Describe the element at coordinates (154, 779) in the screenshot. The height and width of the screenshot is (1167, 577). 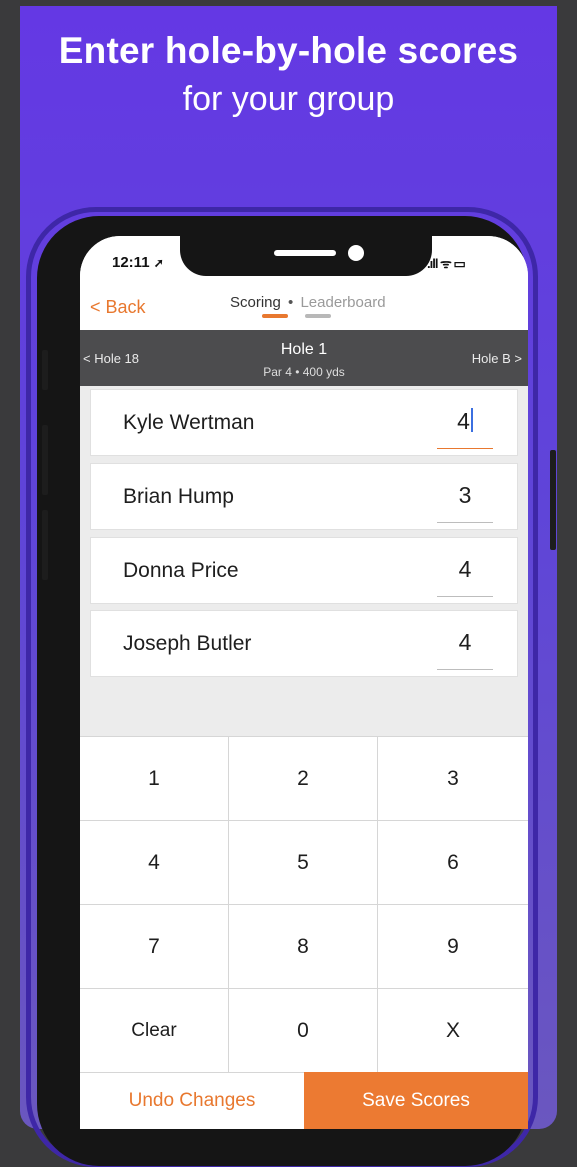
I see `key-1: 1` at that location.